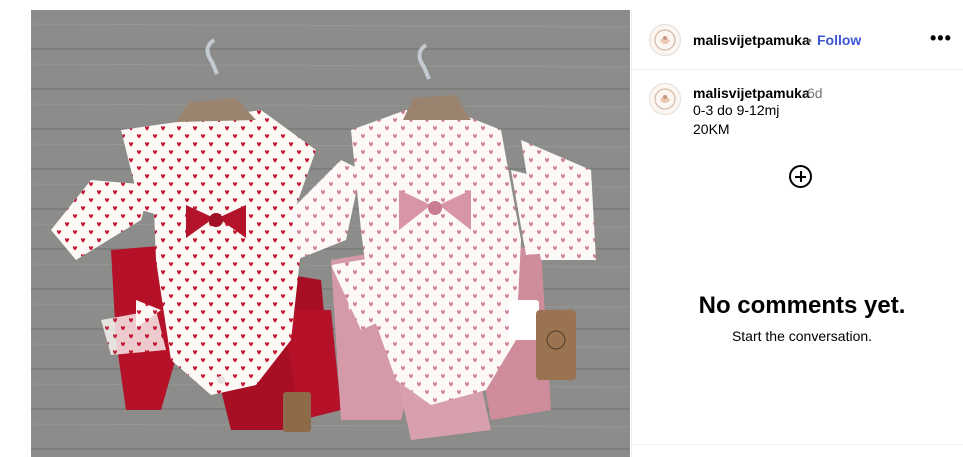 This screenshot has width=963, height=457. What do you see at coordinates (797, 444) in the screenshot?
I see `divider` at bounding box center [797, 444].